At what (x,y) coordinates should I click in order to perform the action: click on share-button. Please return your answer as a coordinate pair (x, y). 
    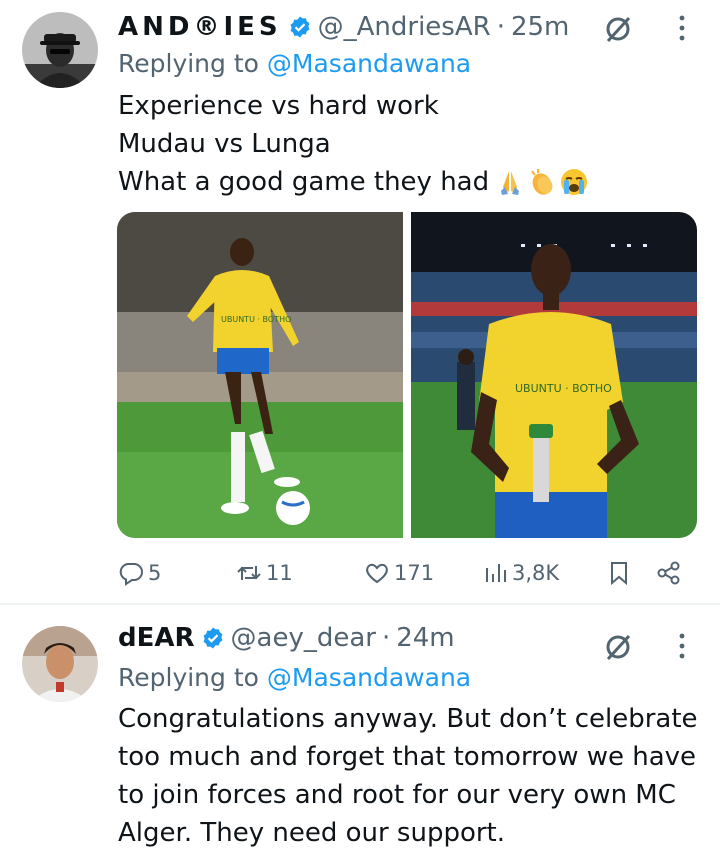
    Looking at the image, I should click on (671, 573).